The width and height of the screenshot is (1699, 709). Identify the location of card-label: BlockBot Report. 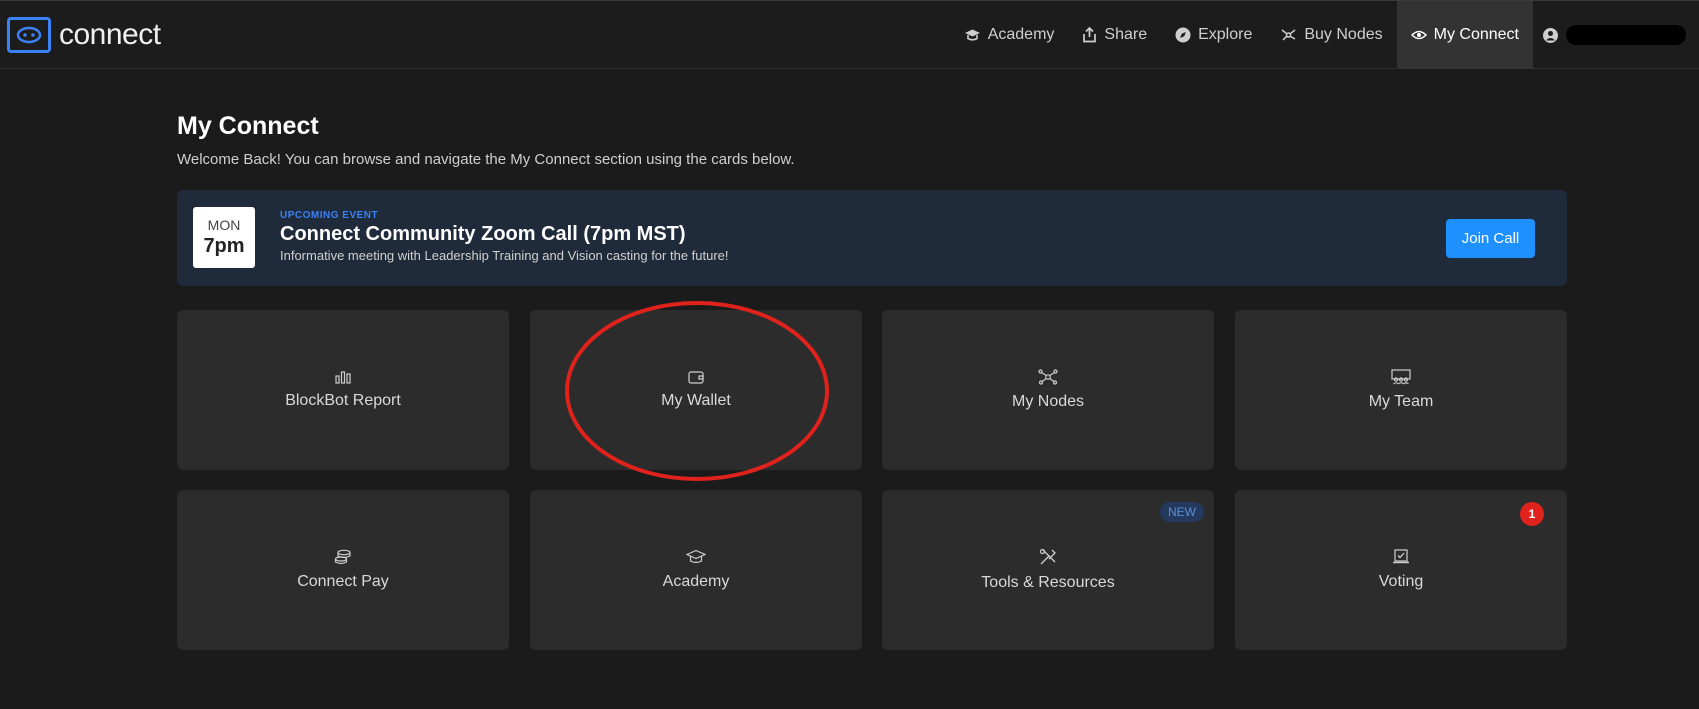
(343, 400).